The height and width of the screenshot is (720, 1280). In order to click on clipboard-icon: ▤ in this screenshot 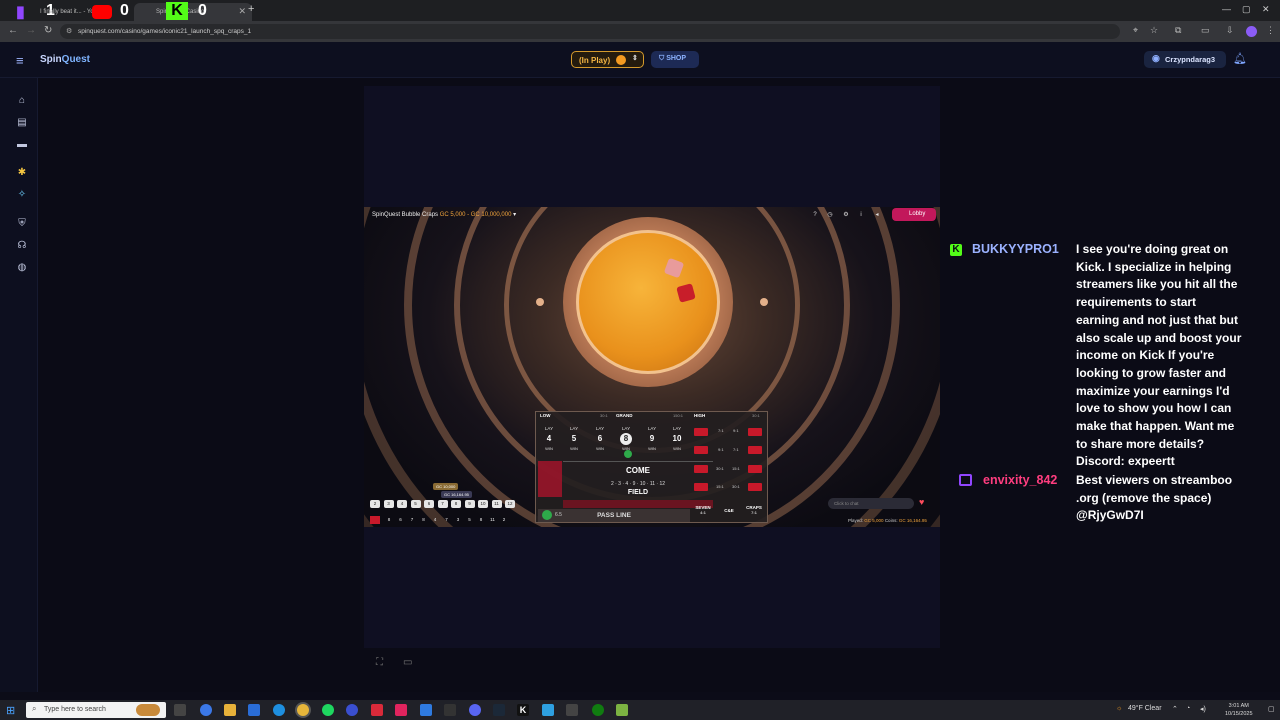, I will do `click(22, 123)`.